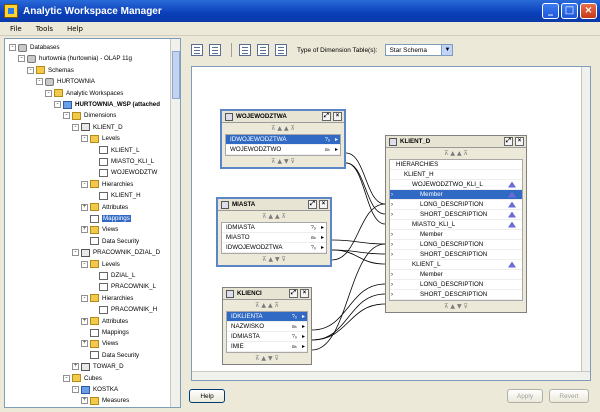 This screenshot has width=600, height=412. Describe the element at coordinates (50, 70) in the screenshot. I see `tree-item: - Schemas` at that location.